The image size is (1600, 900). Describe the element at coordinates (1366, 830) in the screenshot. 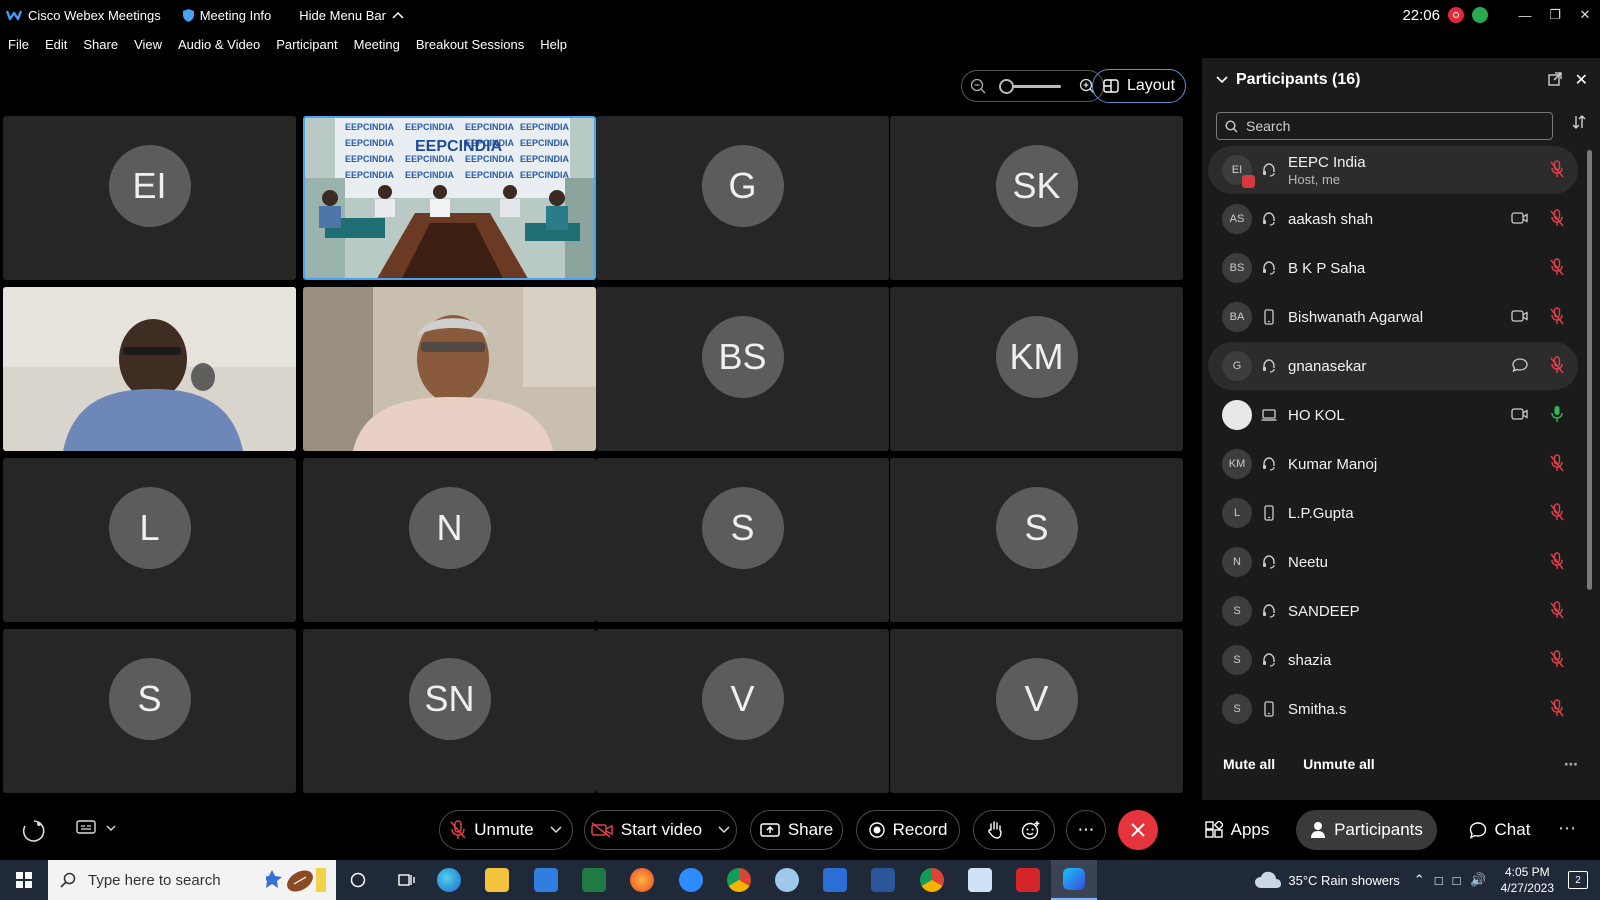

I see `participants-button: Participants` at that location.